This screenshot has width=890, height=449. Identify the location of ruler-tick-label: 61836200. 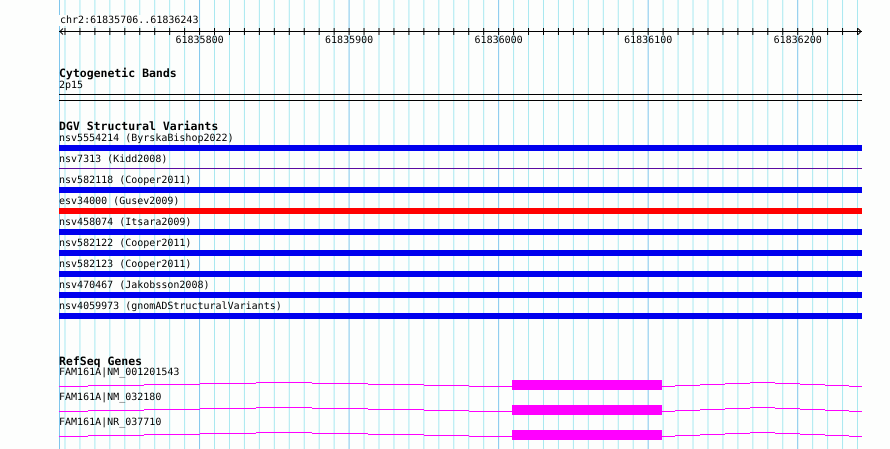
(798, 41).